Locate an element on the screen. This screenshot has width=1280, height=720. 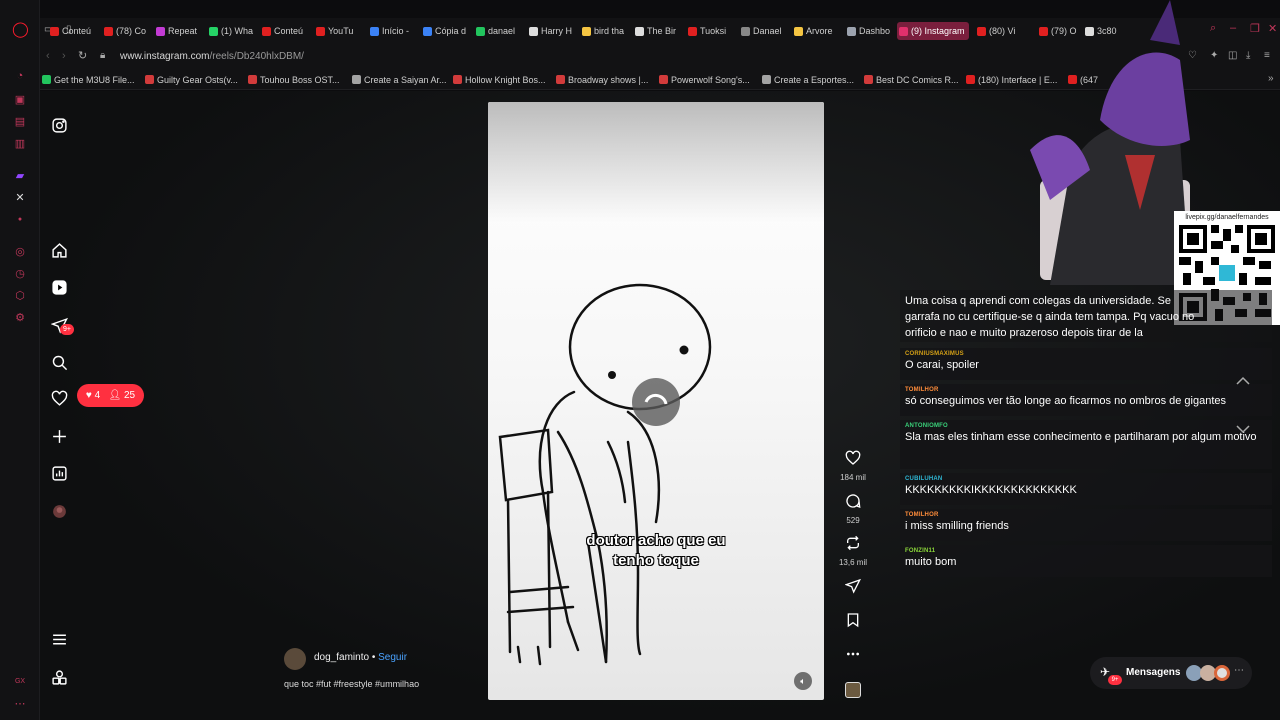
gx-icon: GX is located at coordinates (20, 682).